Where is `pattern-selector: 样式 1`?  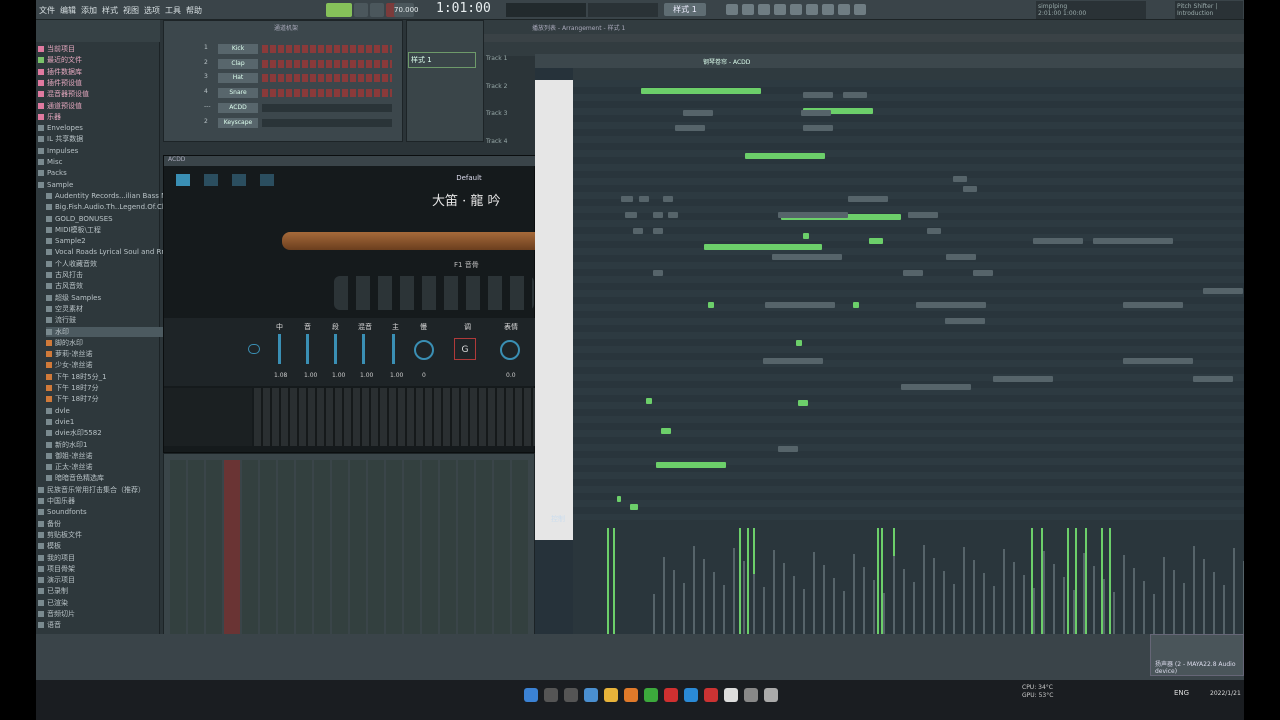 pattern-selector: 样式 1 is located at coordinates (685, 9).